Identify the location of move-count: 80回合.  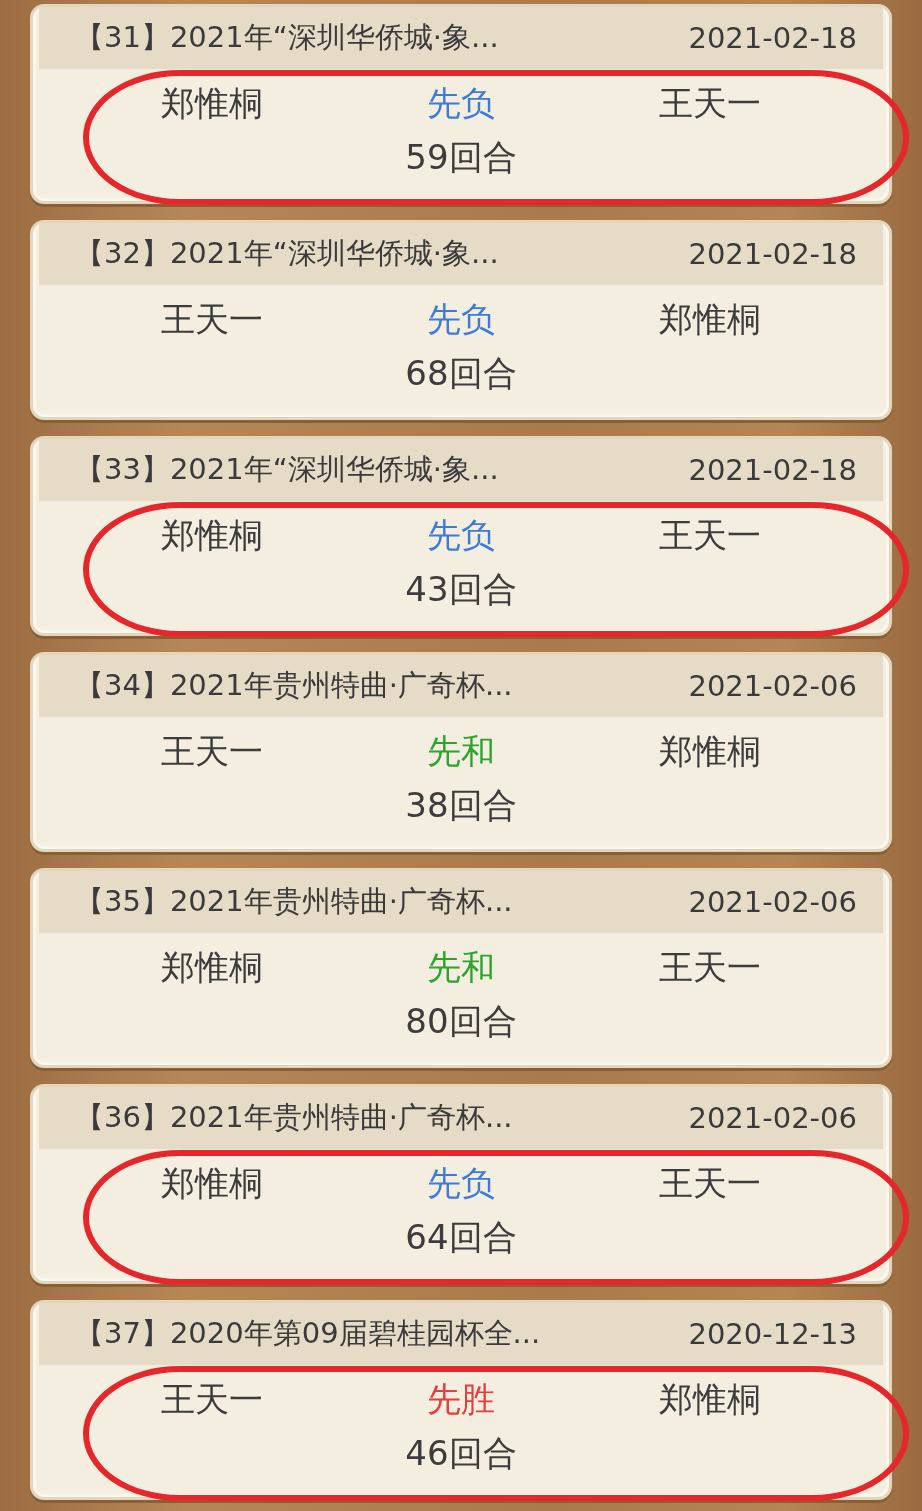
(461, 1021).